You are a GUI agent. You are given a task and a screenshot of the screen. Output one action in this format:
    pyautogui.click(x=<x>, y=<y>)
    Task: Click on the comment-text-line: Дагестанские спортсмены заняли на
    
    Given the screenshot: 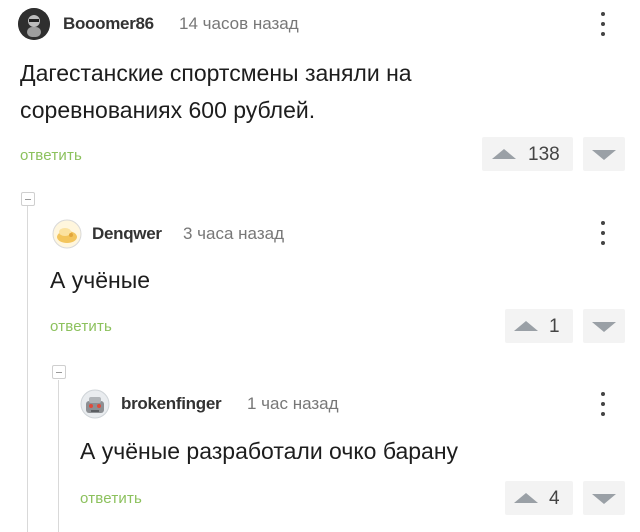 What is the action you would take?
    pyautogui.click(x=216, y=73)
    